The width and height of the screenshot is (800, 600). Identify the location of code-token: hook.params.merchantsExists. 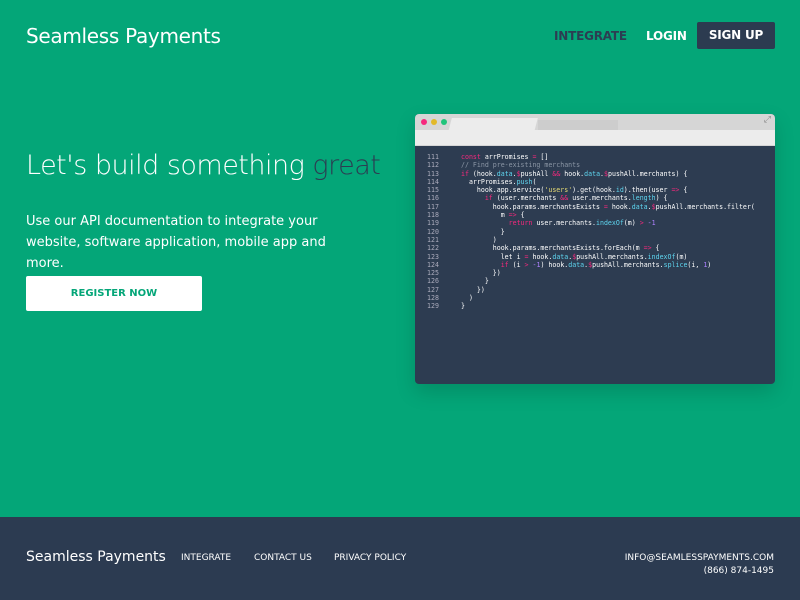
(532, 206).